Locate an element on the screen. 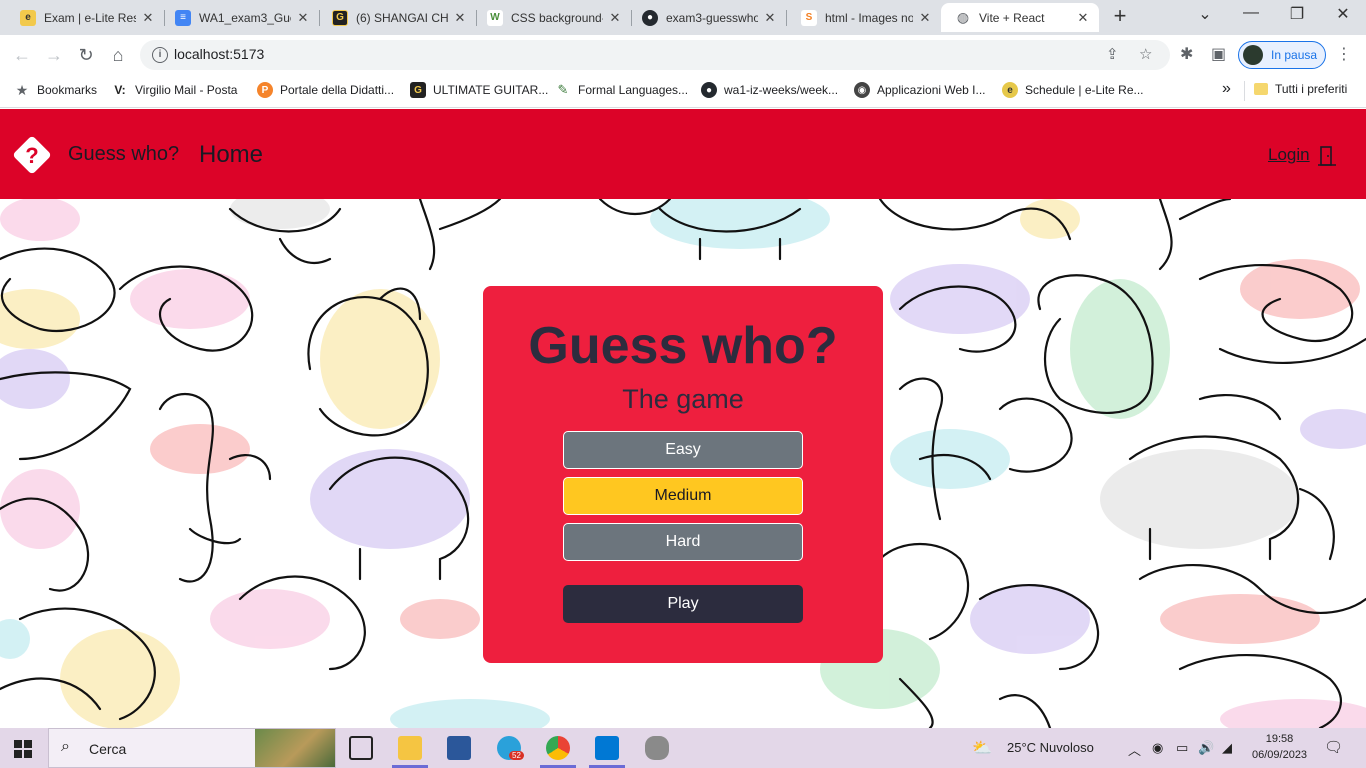 This screenshot has height=768, width=1366. tab-title: WA1_exam3_Gue is located at coordinates (245, 17).